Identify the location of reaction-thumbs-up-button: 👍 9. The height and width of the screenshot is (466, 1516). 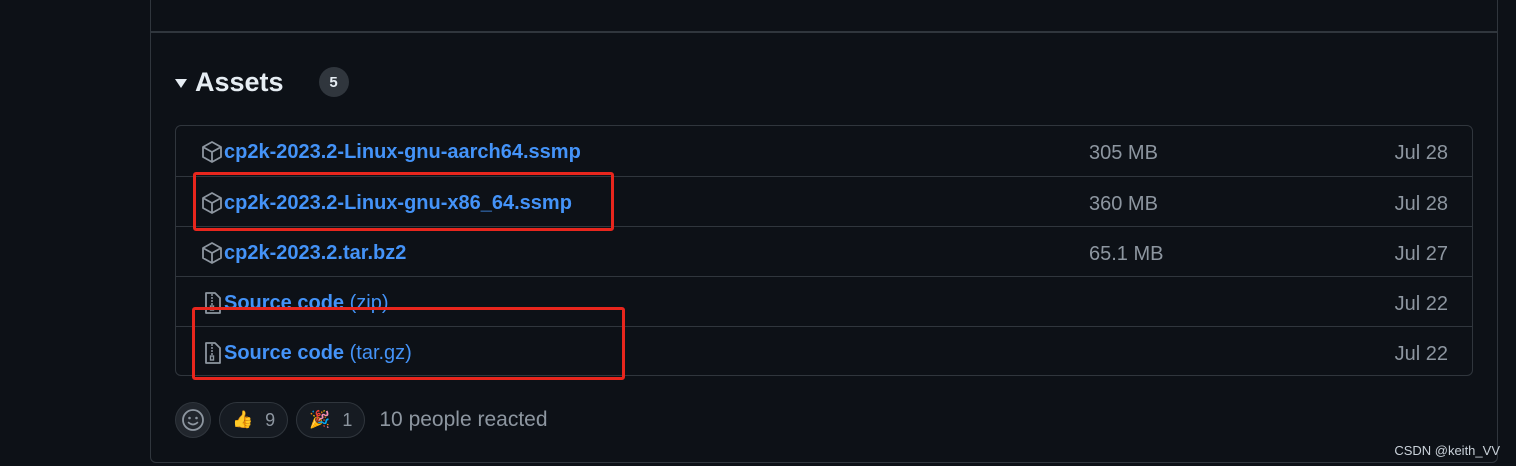
(254, 420).